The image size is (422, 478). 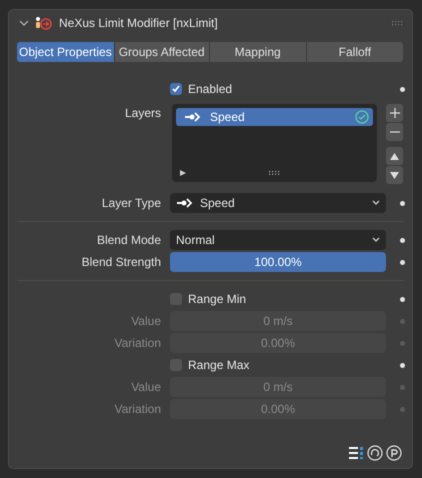 I want to click on list-icon, so click(x=356, y=453).